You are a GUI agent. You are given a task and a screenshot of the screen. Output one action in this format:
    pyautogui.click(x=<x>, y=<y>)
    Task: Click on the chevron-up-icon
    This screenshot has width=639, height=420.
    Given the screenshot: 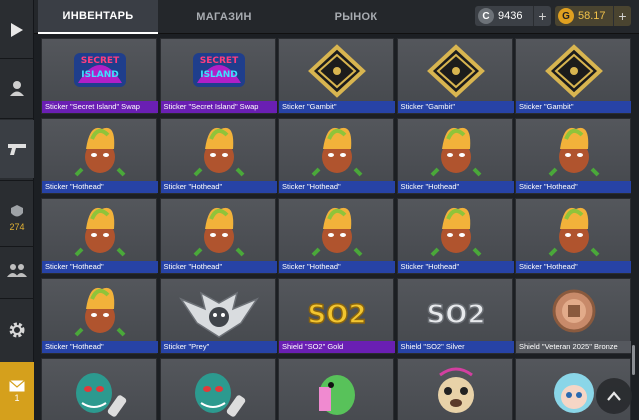 What is the action you would take?
    pyautogui.click(x=614, y=396)
    